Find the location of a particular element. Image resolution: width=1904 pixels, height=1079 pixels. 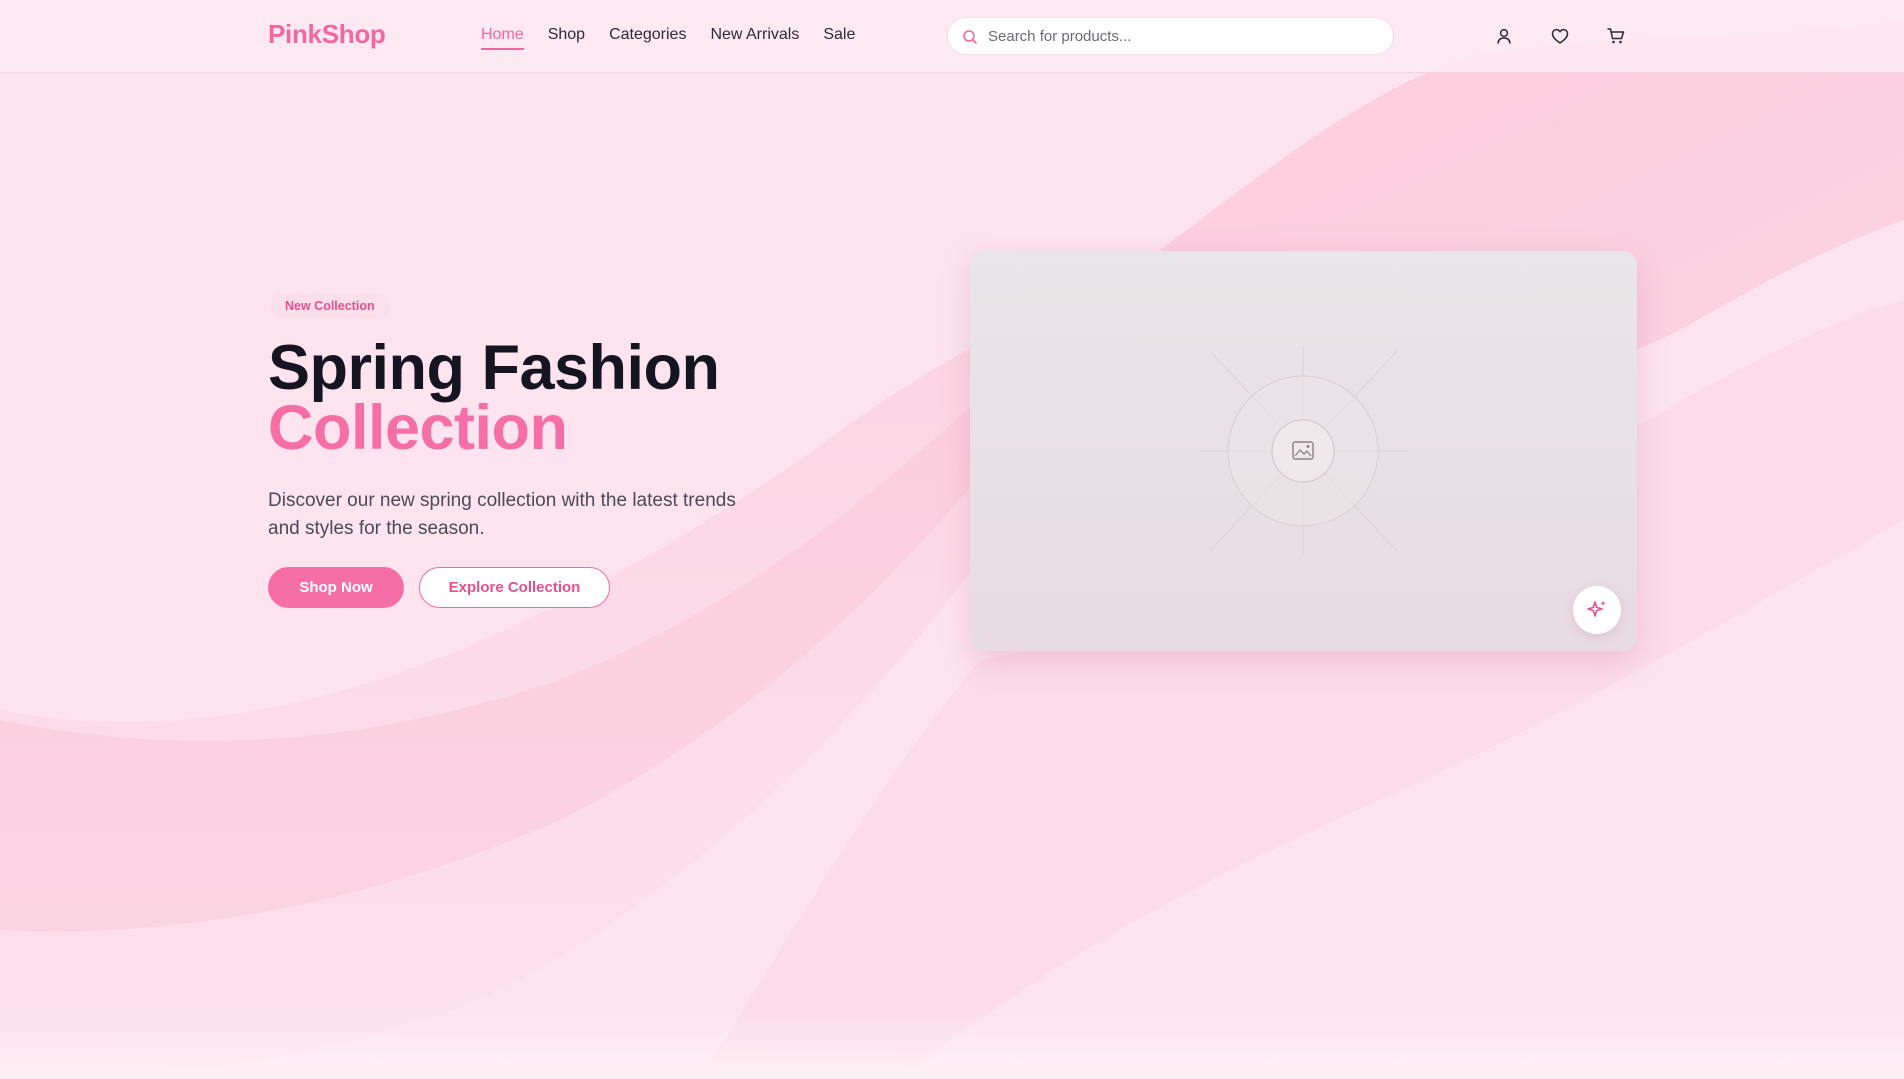

new-collection-badge: New Collection is located at coordinates (330, 306).